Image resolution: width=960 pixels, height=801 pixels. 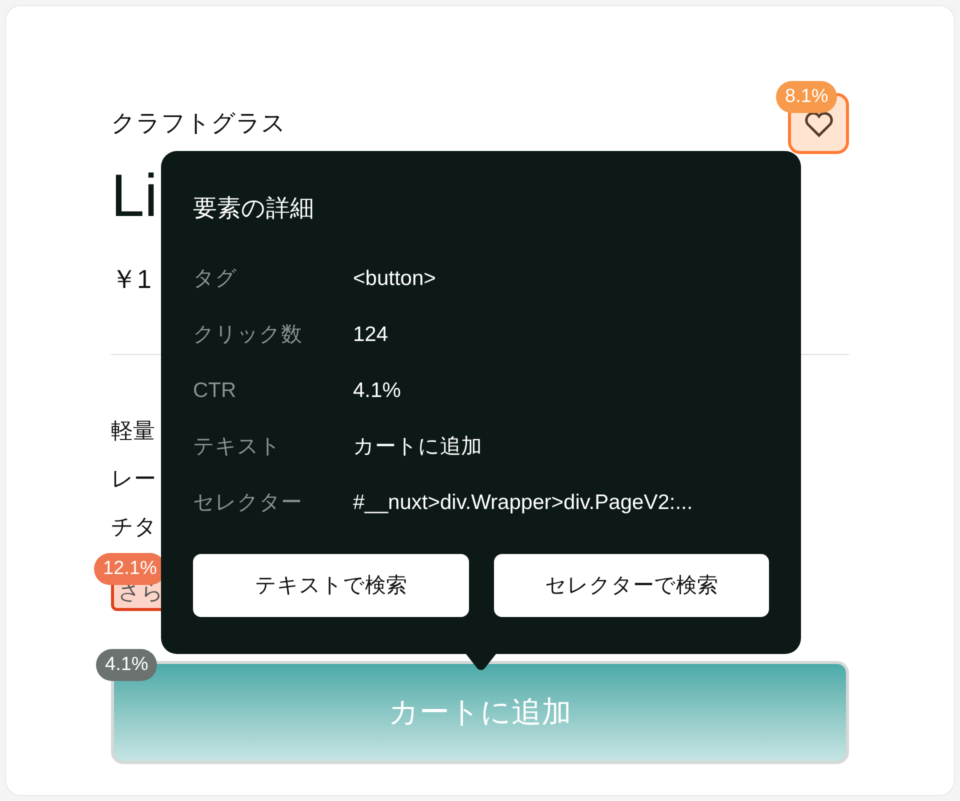 I want to click on detail-value: カートに追加, so click(x=417, y=447).